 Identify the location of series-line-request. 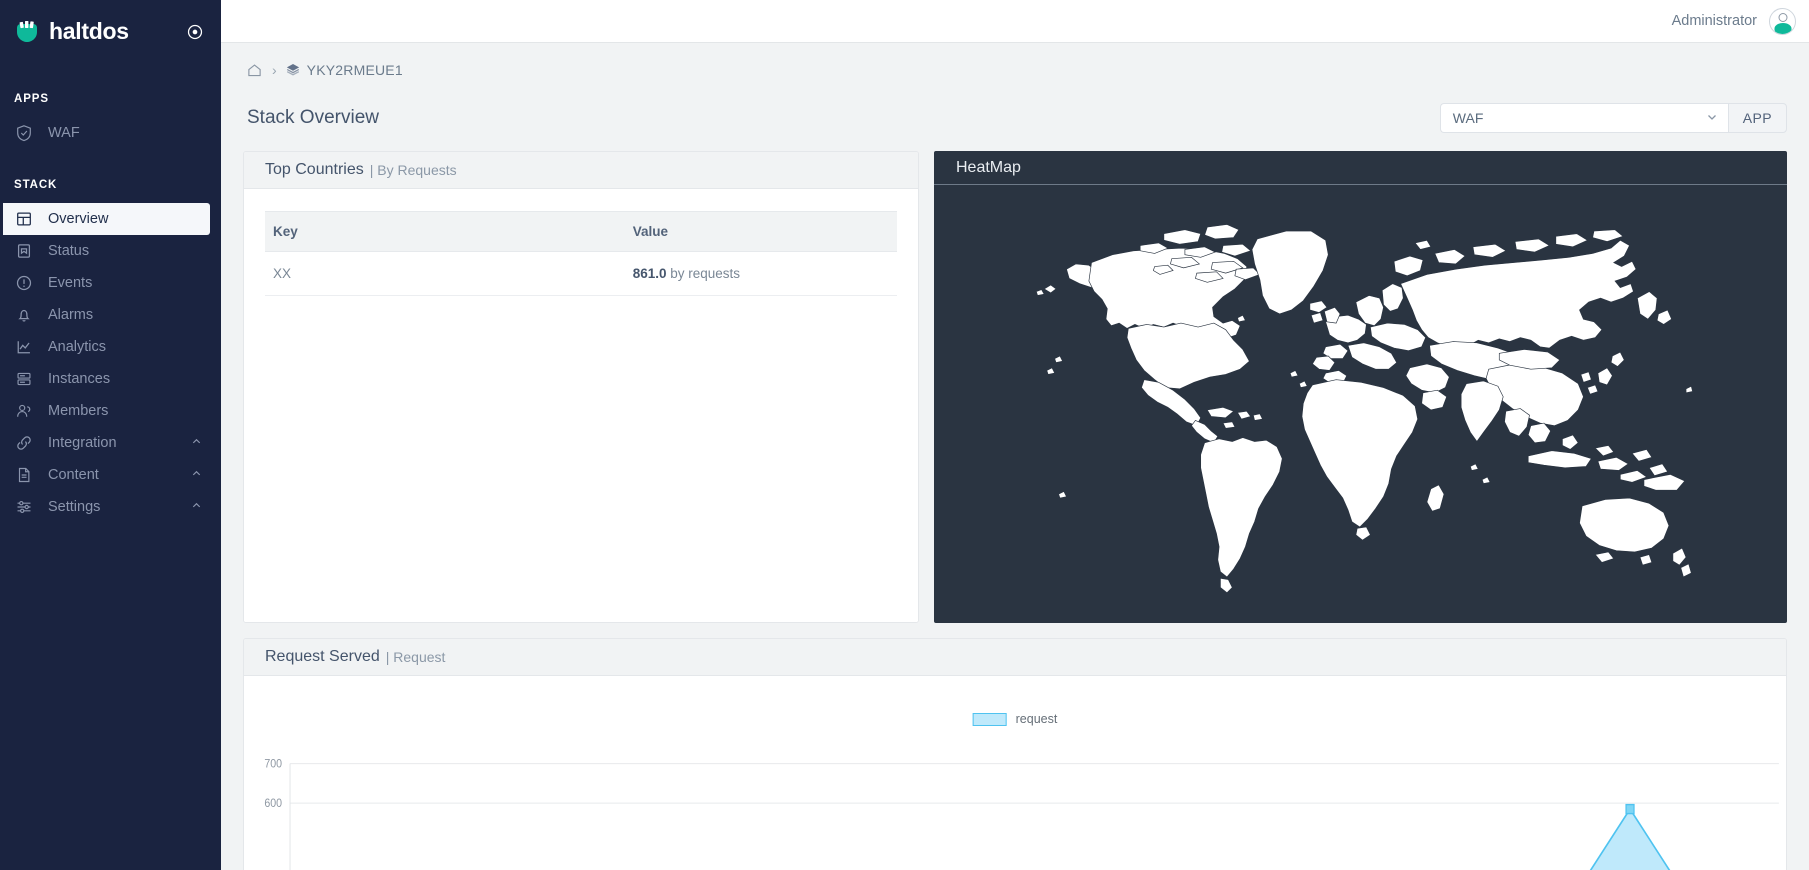
(1630, 838).